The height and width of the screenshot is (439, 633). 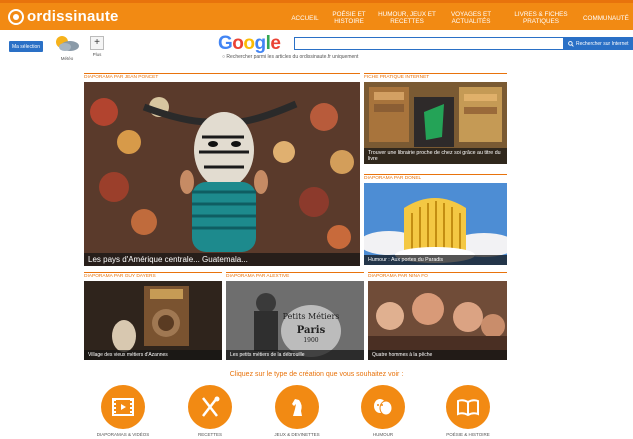 I want to click on logo-icon, so click(x=16, y=16).